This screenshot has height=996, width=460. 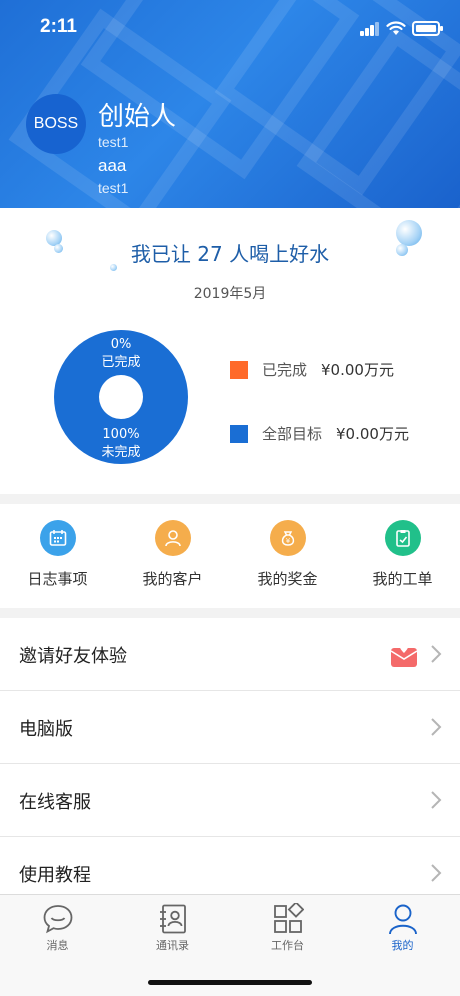 I want to click on tab-label: 通讯录, so click(x=172, y=945).